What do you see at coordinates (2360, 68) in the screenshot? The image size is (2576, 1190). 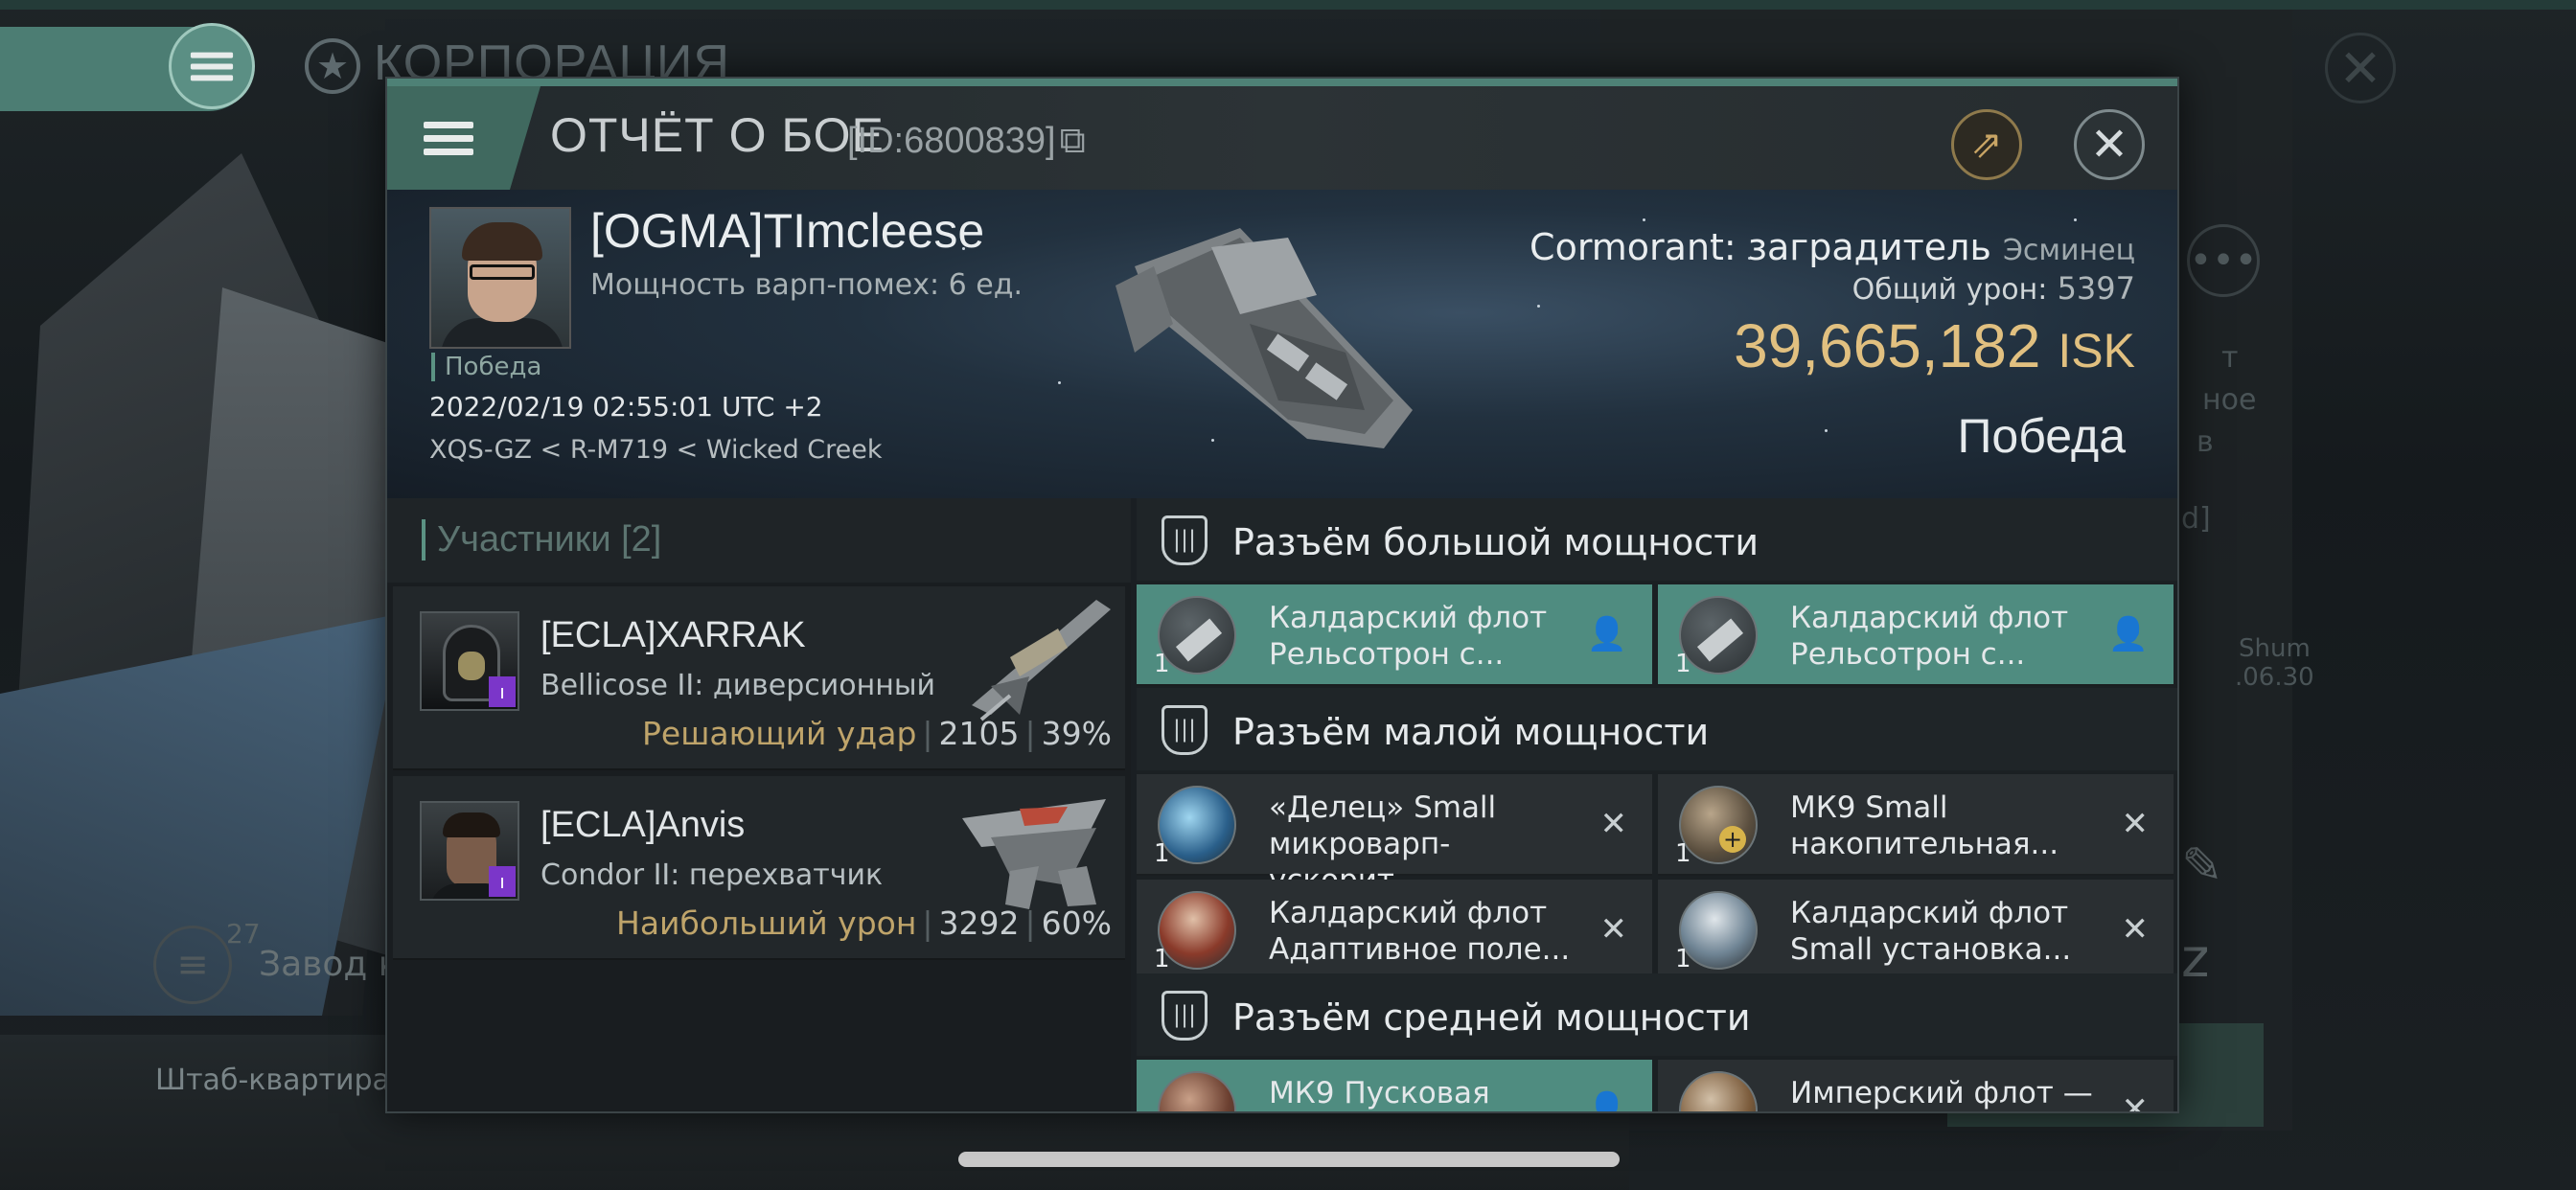 I see `background-close-icon: ✕` at bounding box center [2360, 68].